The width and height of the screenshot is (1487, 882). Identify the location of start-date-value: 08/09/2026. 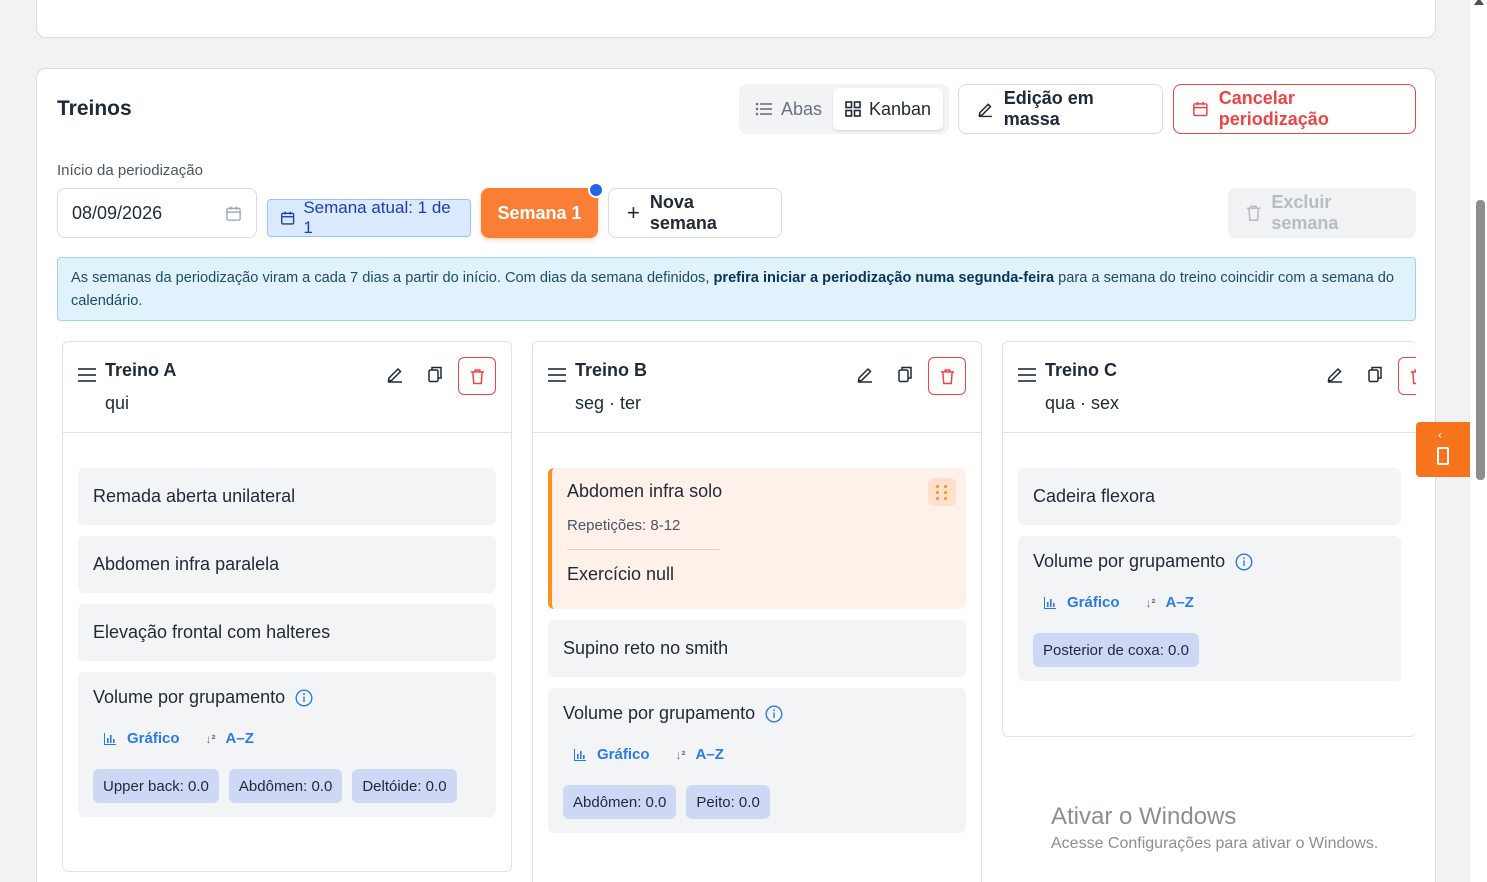
(117, 212).